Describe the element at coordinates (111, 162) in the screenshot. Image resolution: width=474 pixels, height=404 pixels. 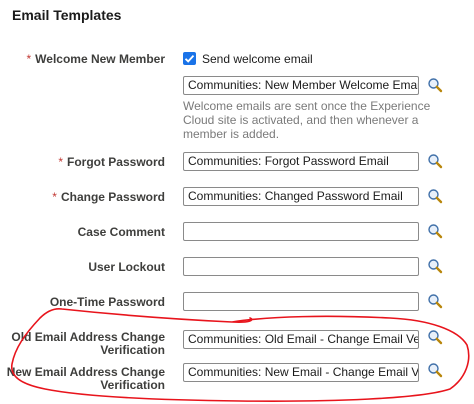
I see `forgot-password-label: * Forgot Password` at that location.